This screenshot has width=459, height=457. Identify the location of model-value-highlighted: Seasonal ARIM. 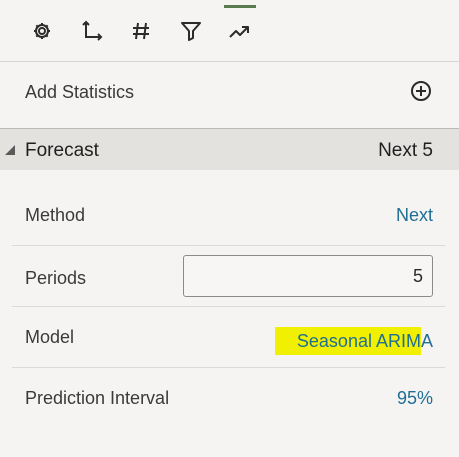
(347, 341).